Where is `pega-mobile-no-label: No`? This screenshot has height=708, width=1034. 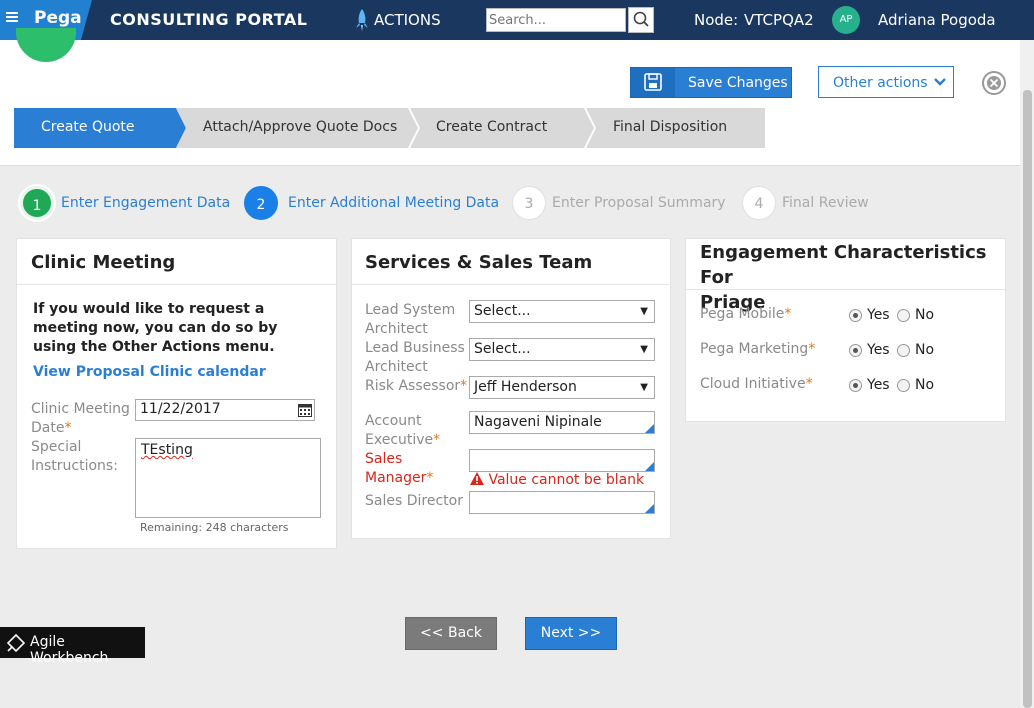 pega-mobile-no-label: No is located at coordinates (924, 315).